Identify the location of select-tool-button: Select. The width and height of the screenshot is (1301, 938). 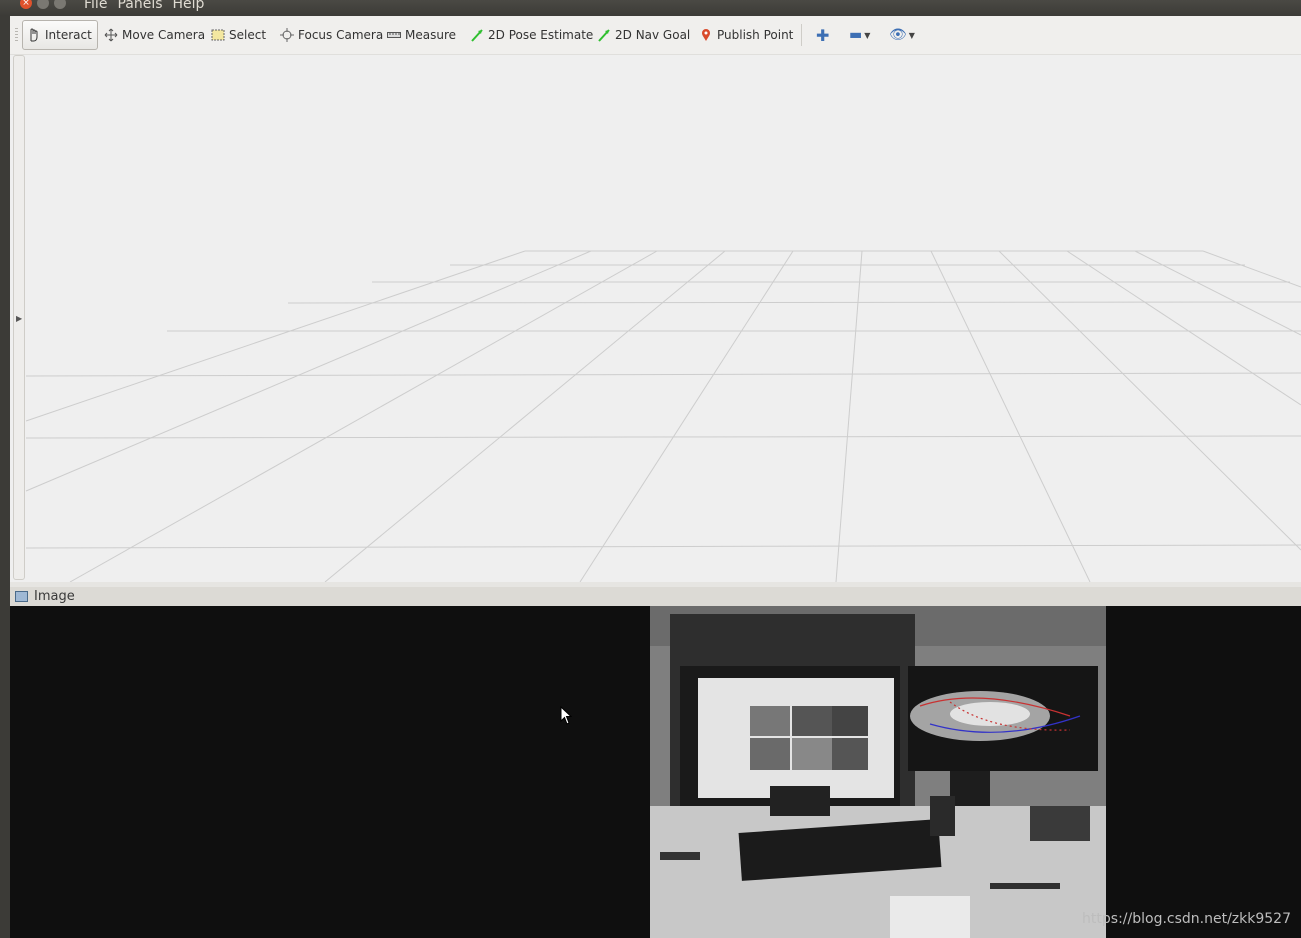
(238, 35).